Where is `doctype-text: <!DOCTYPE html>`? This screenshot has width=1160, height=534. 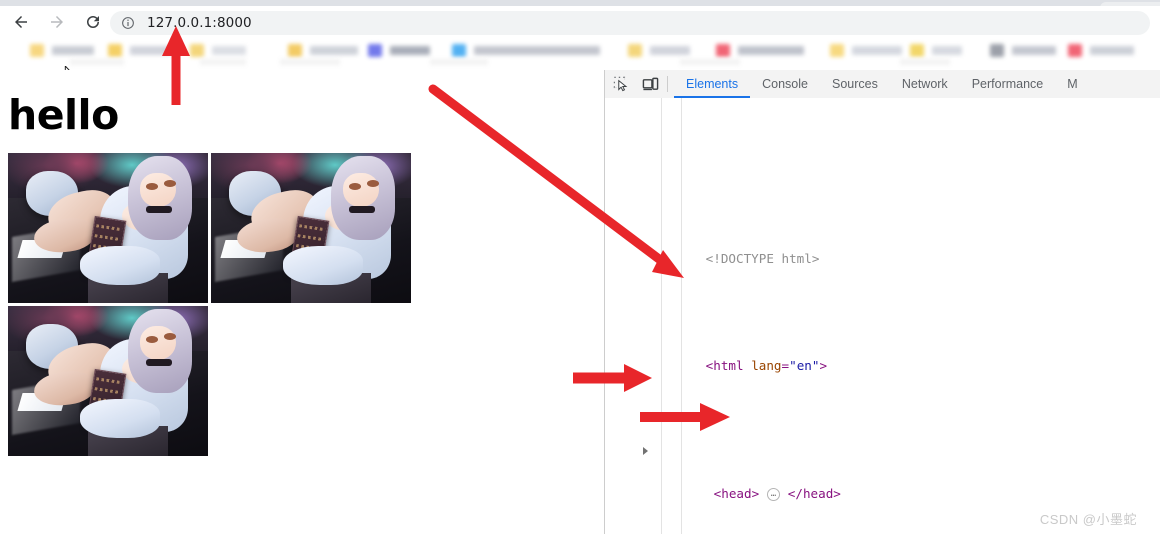 doctype-text: <!DOCTYPE html> is located at coordinates (762, 258).